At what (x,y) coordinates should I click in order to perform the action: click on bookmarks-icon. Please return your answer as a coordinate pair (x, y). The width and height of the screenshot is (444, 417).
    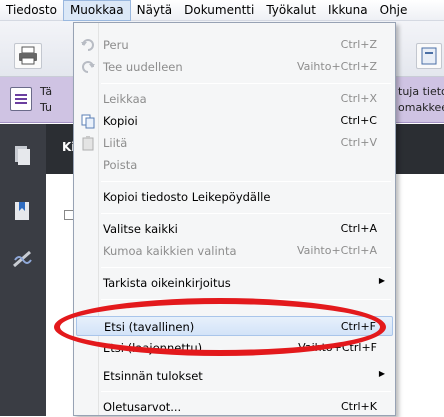
    Looking at the image, I should click on (22, 211).